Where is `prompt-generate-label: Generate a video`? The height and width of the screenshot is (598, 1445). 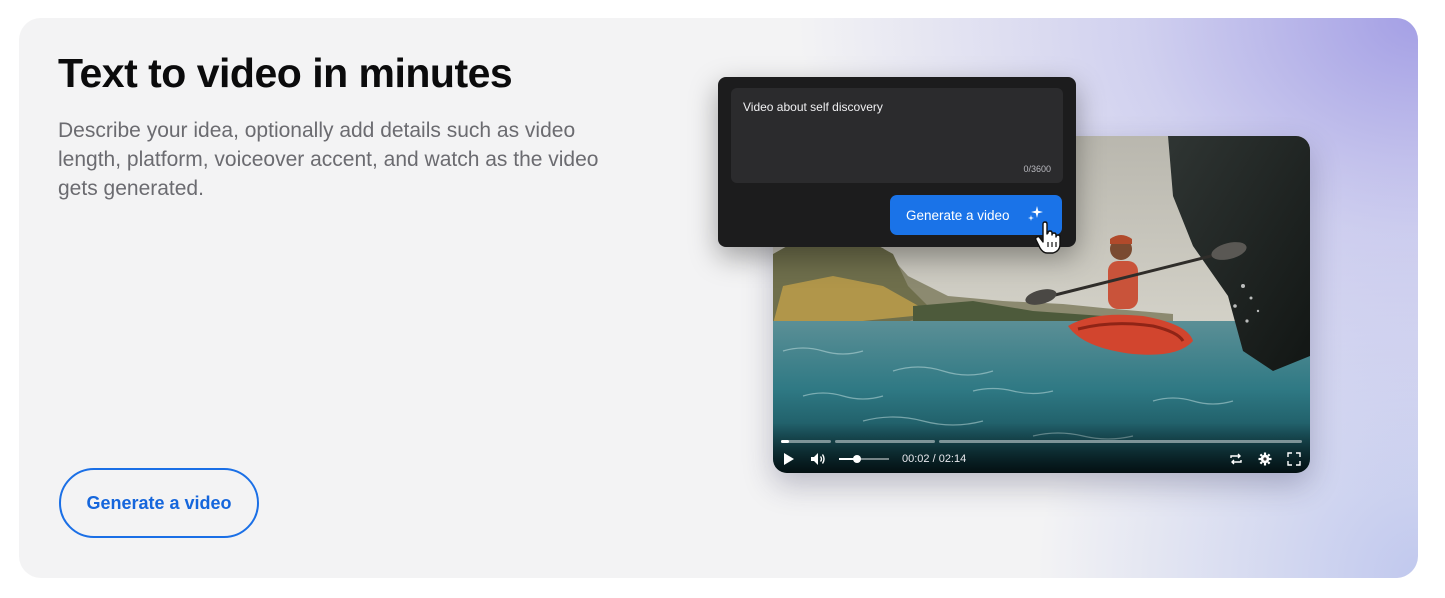
prompt-generate-label: Generate a video is located at coordinates (958, 215).